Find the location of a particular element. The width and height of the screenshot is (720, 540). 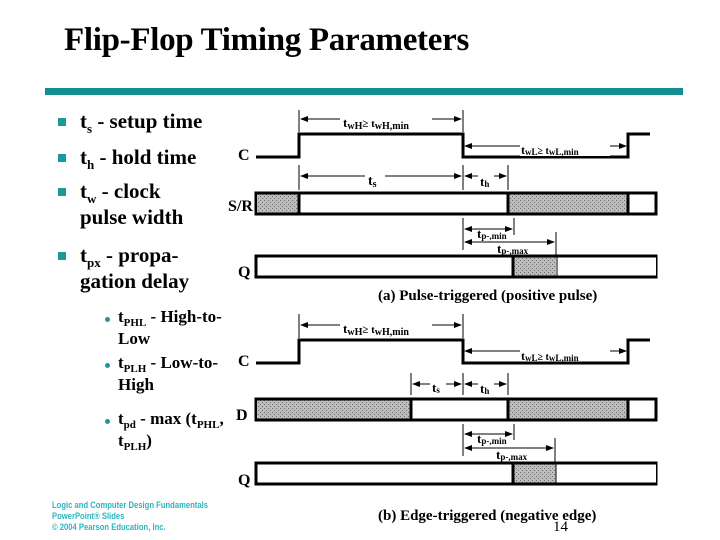

footer-line-3: © 2004 Pearson Education, Inc. is located at coordinates (109, 527).